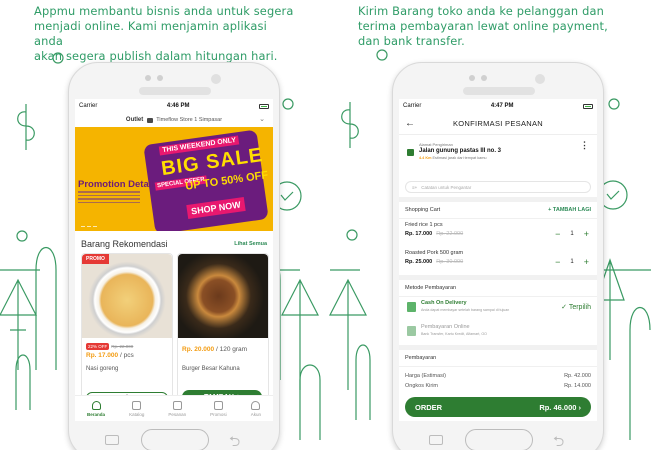 This screenshot has width=651, height=450. I want to click on product-name: Burger Besar Kahuna, so click(211, 369).